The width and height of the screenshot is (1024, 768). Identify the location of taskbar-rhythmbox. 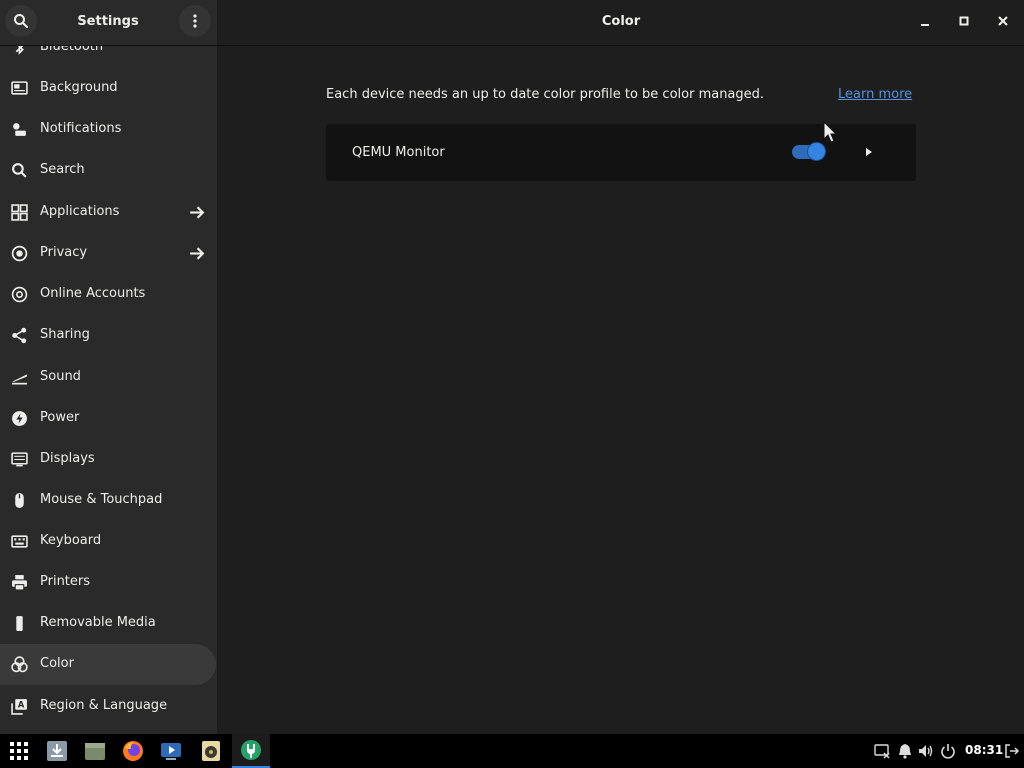
(211, 751).